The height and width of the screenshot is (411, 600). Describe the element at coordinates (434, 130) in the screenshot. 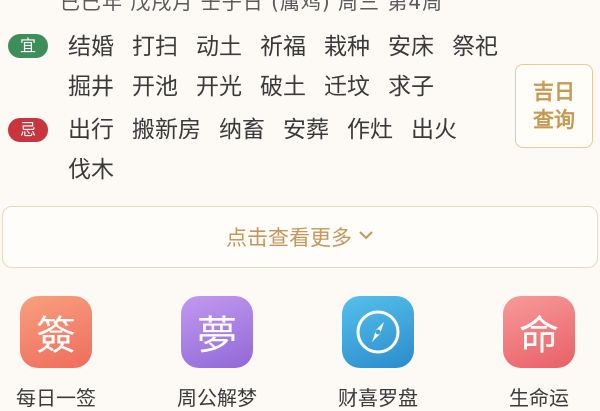

I see `ji-item: 出火` at that location.